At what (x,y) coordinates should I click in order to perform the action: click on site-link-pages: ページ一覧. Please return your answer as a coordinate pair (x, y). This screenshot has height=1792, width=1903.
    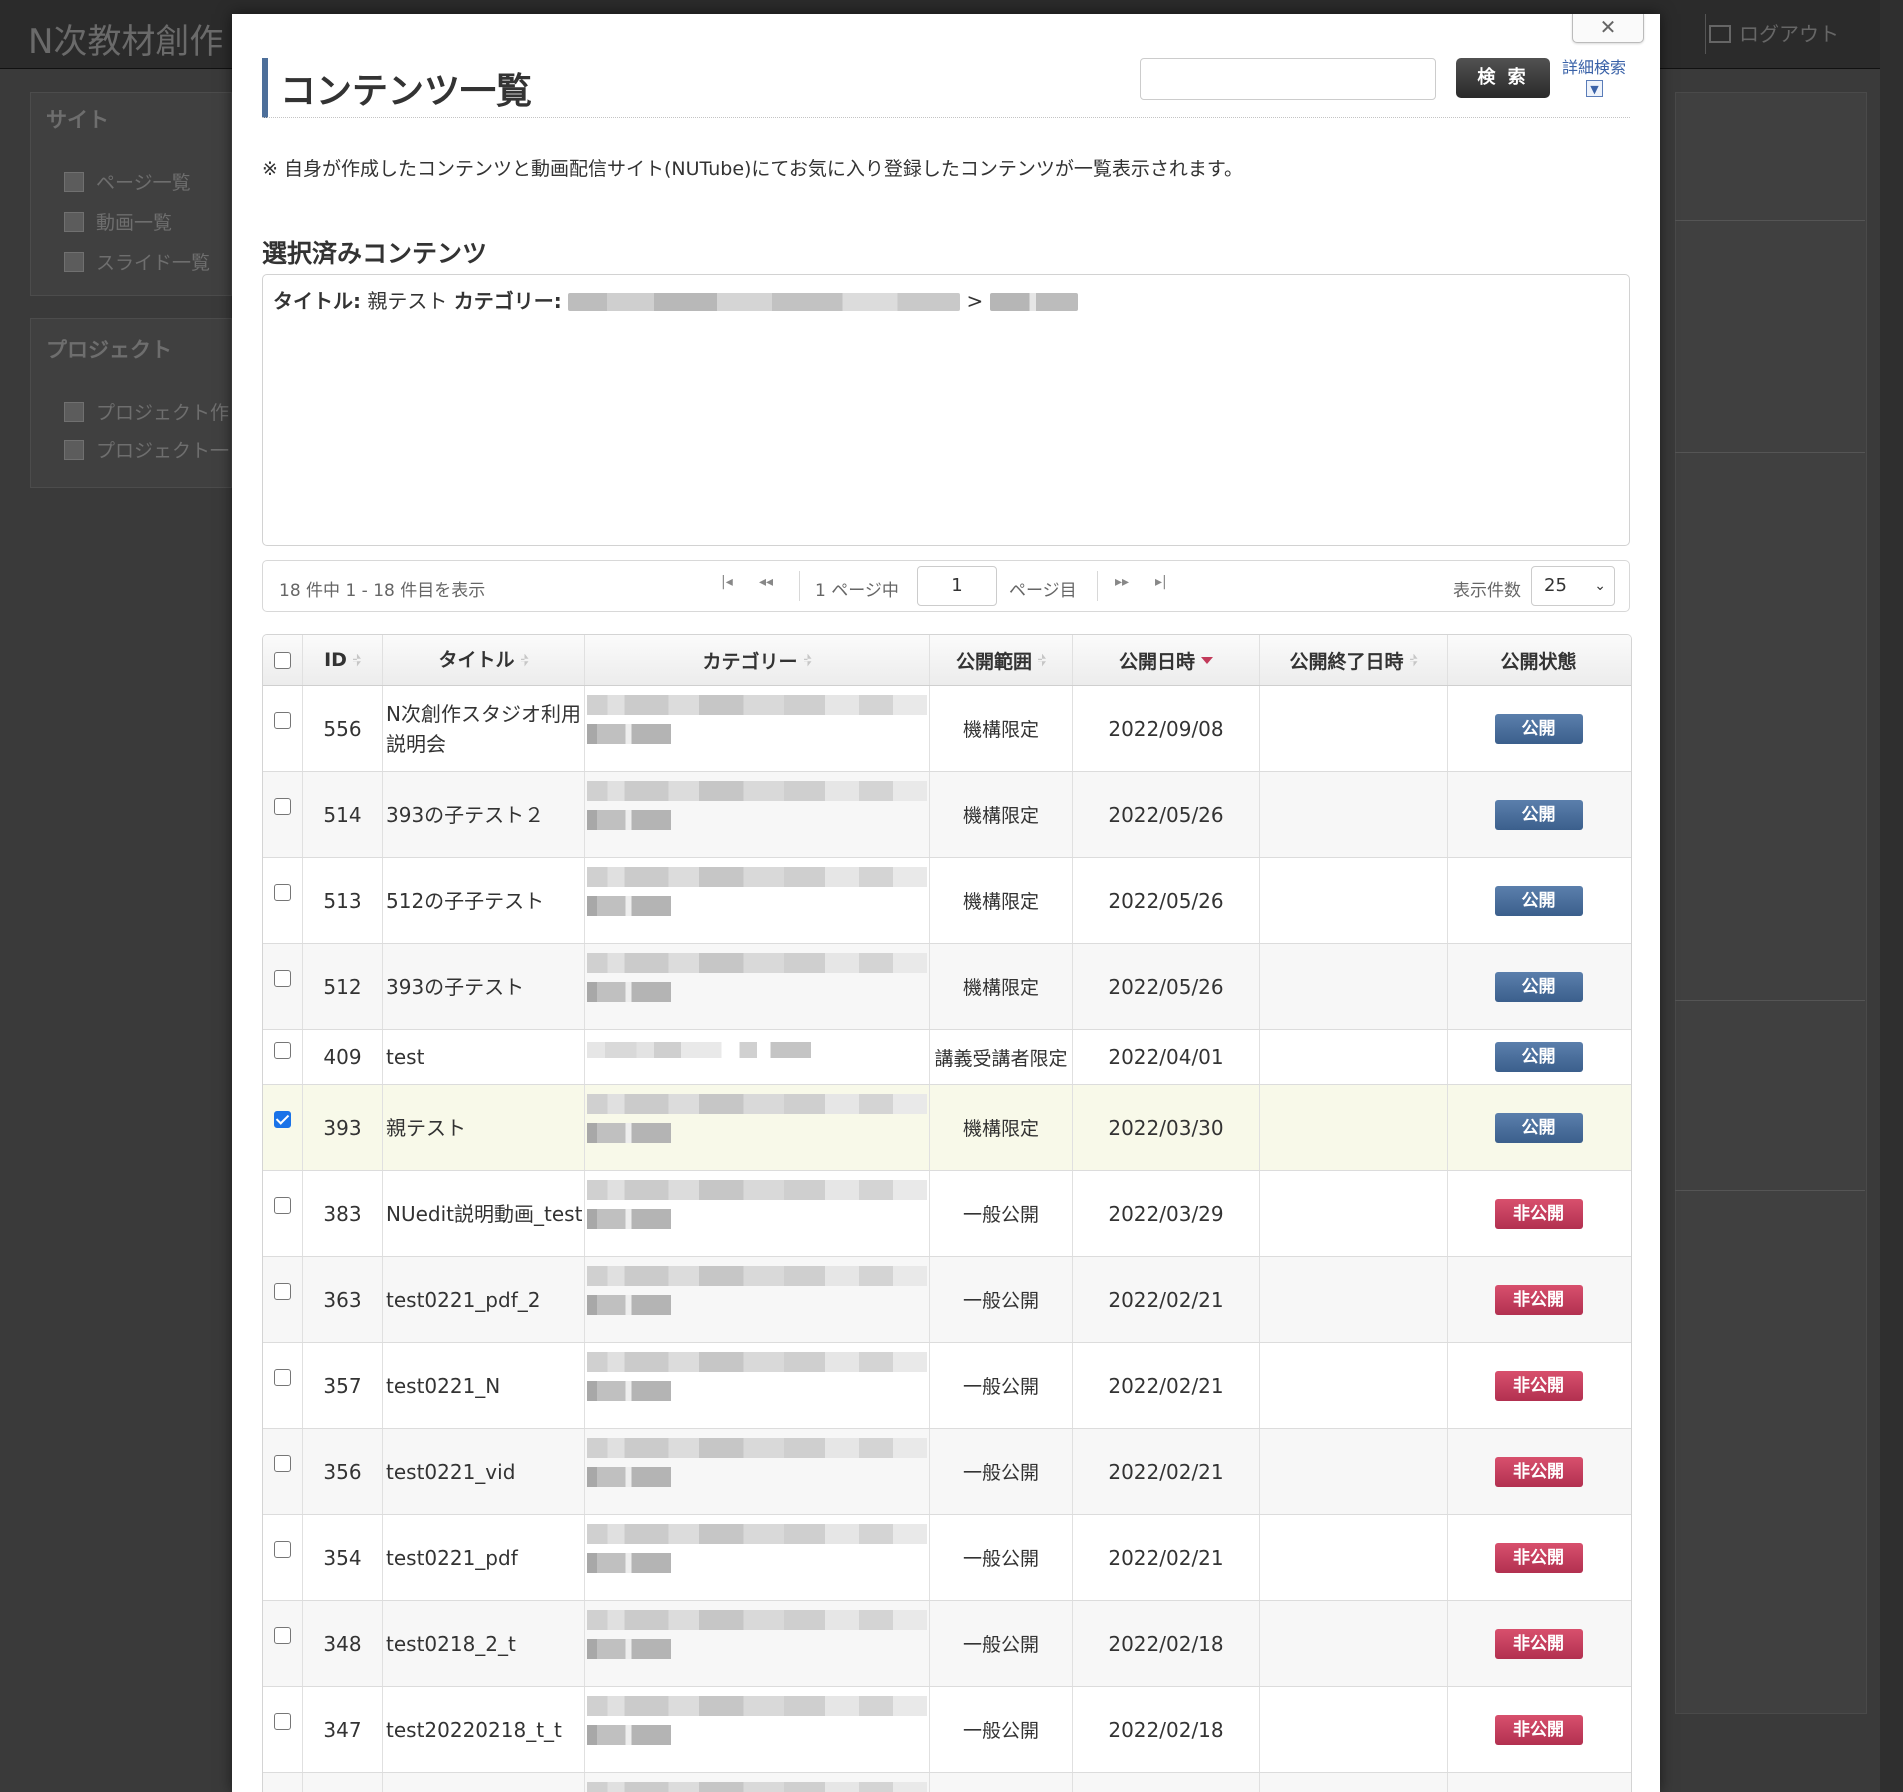
    Looking at the image, I should click on (127, 181).